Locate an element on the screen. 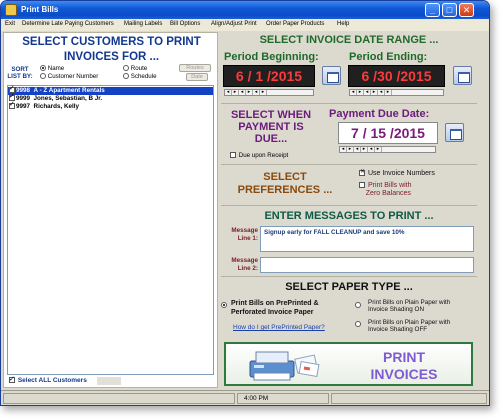 The image size is (503, 420). print-zero-label-1: Print Bills with is located at coordinates (389, 185).